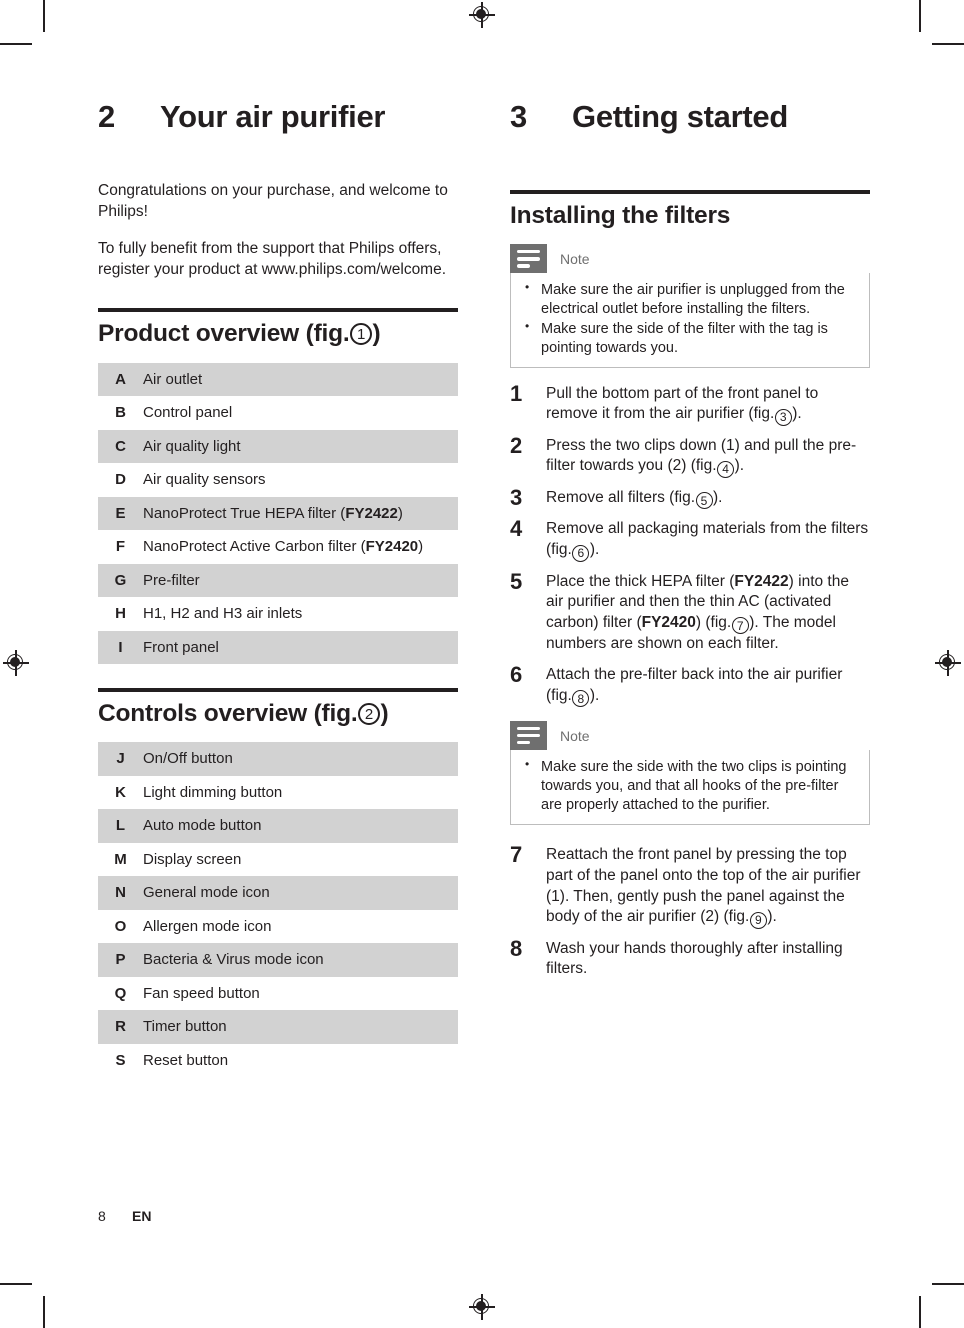  I want to click on table-row-key: J, so click(120, 759).